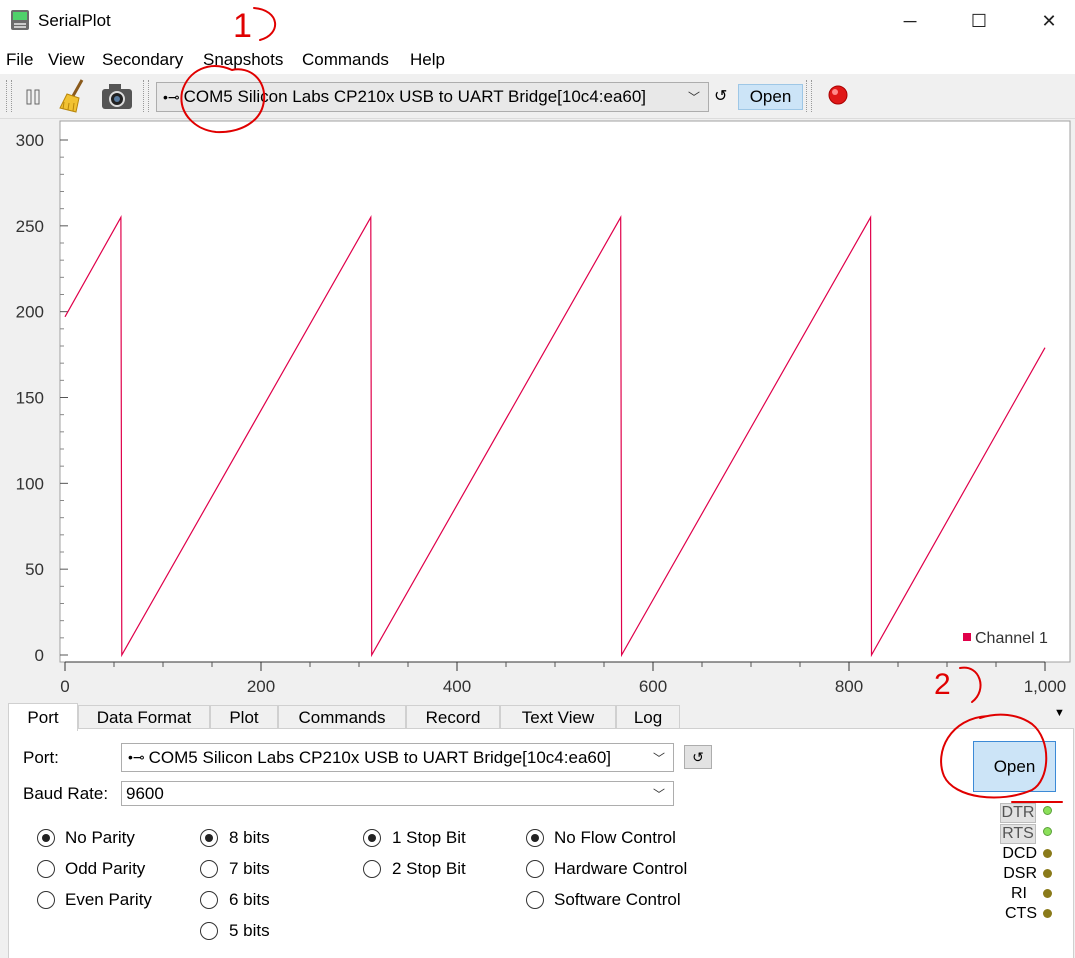  Describe the element at coordinates (342, 717) in the screenshot. I see `tab-commands: Commands` at that location.